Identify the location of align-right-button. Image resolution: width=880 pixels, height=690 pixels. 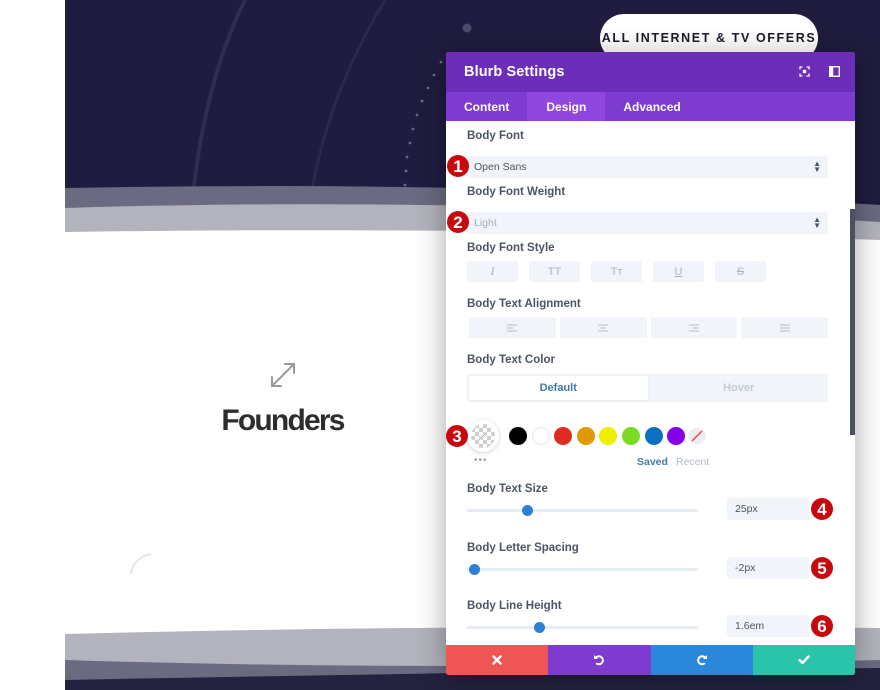
(694, 327).